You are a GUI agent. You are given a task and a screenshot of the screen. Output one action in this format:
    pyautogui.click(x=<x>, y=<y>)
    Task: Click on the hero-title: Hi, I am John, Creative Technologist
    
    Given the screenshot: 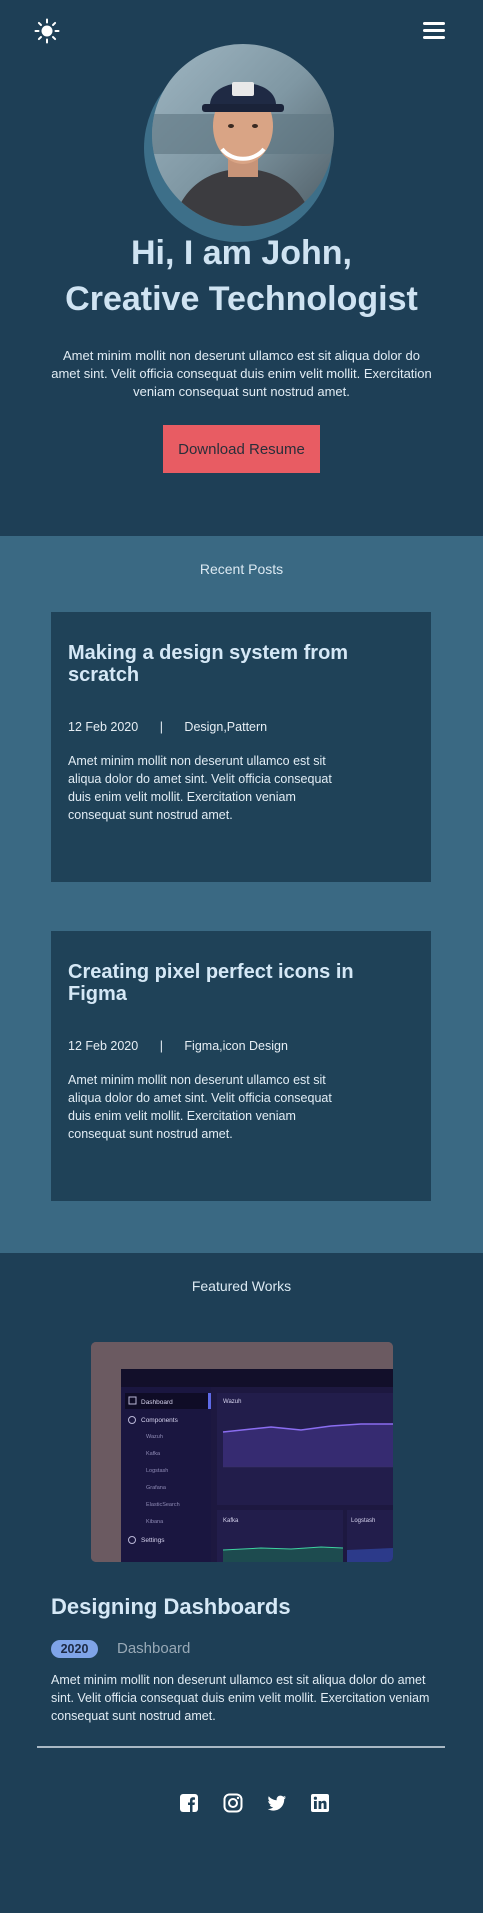 What is the action you would take?
    pyautogui.click(x=241, y=276)
    